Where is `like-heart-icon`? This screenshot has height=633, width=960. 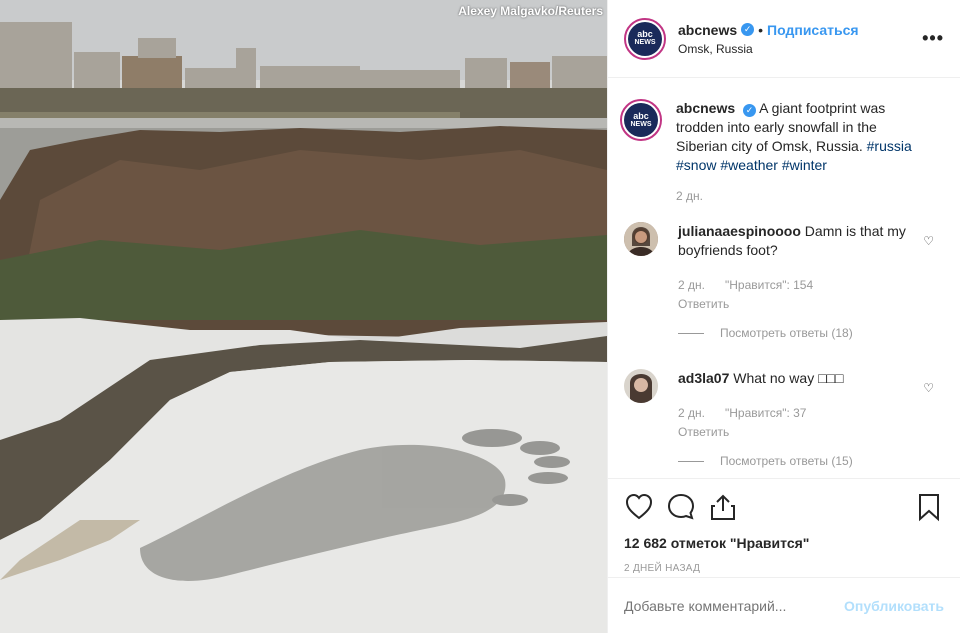 like-heart-icon is located at coordinates (639, 507).